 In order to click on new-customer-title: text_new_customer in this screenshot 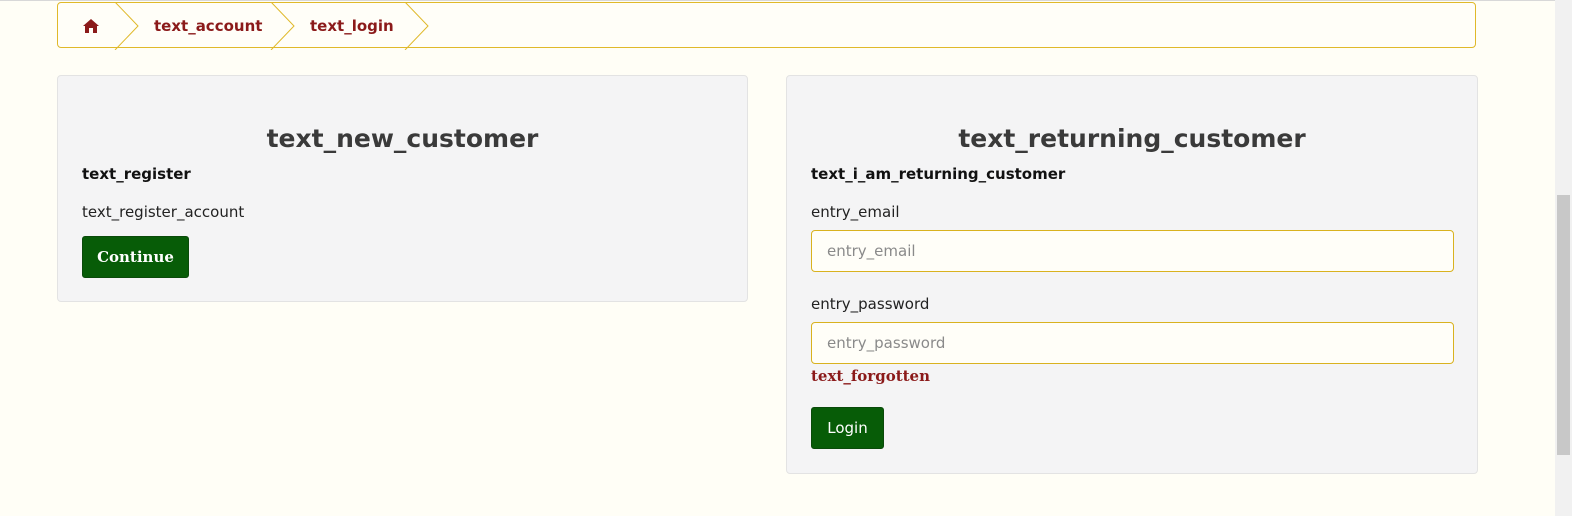, I will do `click(402, 138)`.